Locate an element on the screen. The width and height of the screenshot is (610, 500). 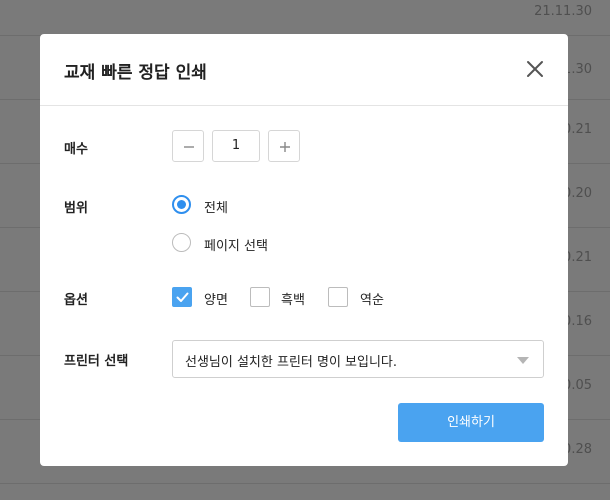
dialog-title: 교재 빠른 정답 인쇄 is located at coordinates (135, 73).